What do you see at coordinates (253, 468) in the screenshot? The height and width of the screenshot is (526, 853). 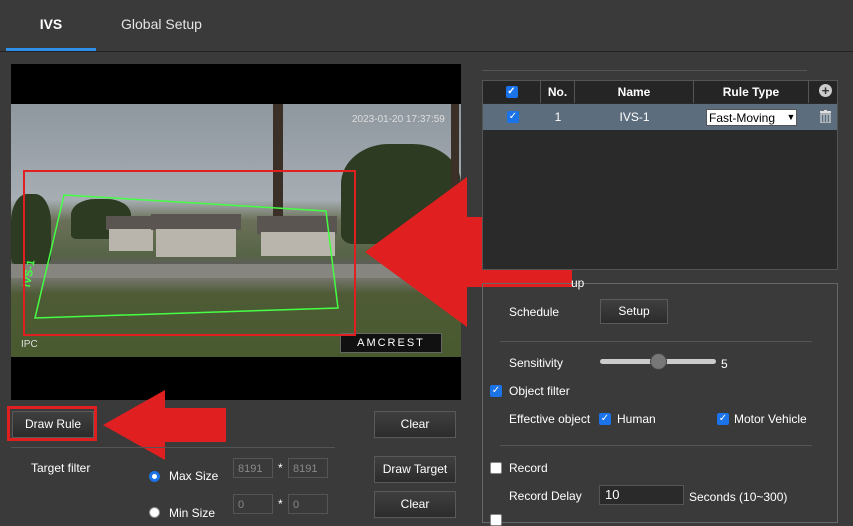 I see `max-width-input: 8191` at bounding box center [253, 468].